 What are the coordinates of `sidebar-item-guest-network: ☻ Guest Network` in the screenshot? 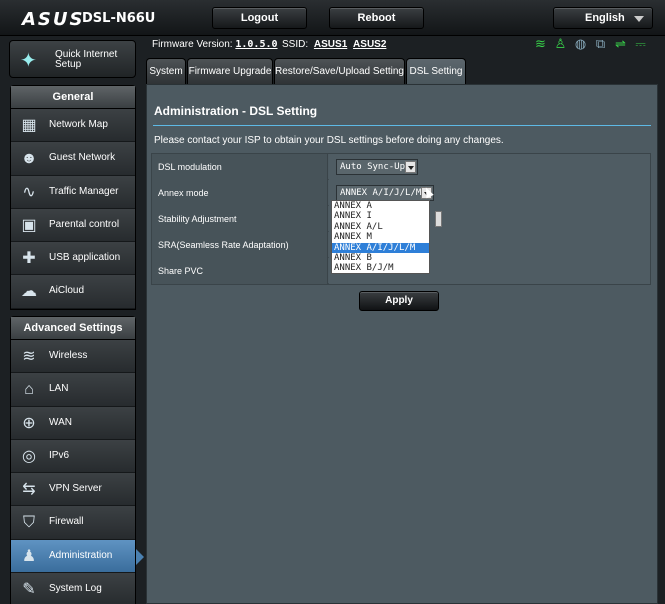 It's located at (73, 159).